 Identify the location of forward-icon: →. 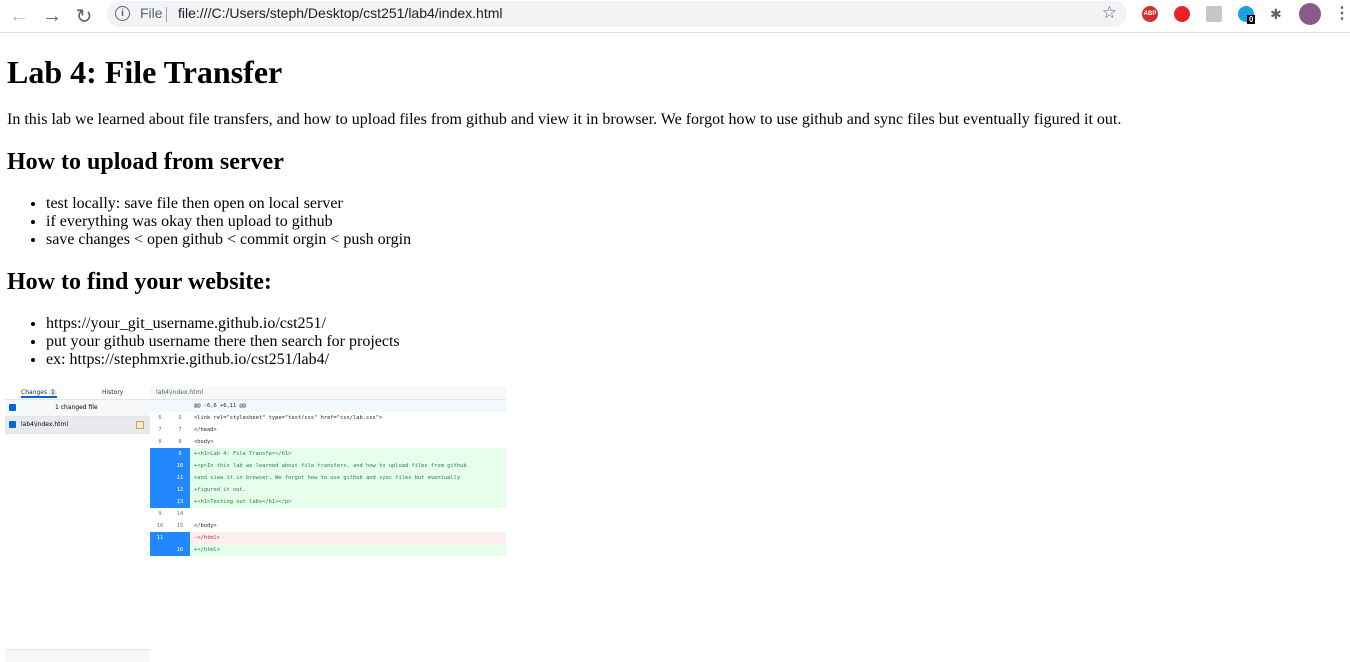
(52, 16).